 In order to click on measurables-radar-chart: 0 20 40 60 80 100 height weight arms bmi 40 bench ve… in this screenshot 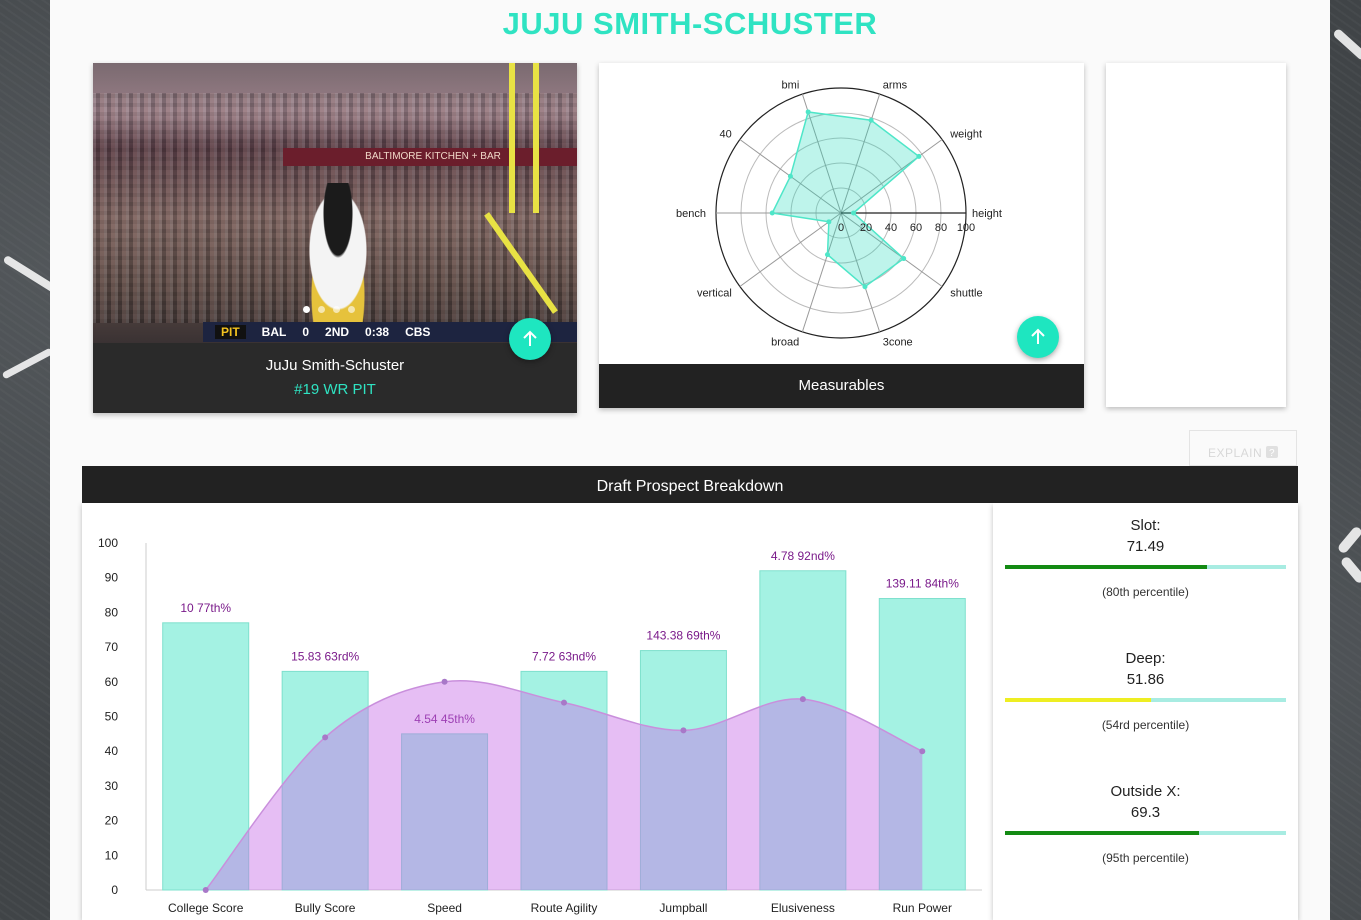, I will do `click(839, 214)`.